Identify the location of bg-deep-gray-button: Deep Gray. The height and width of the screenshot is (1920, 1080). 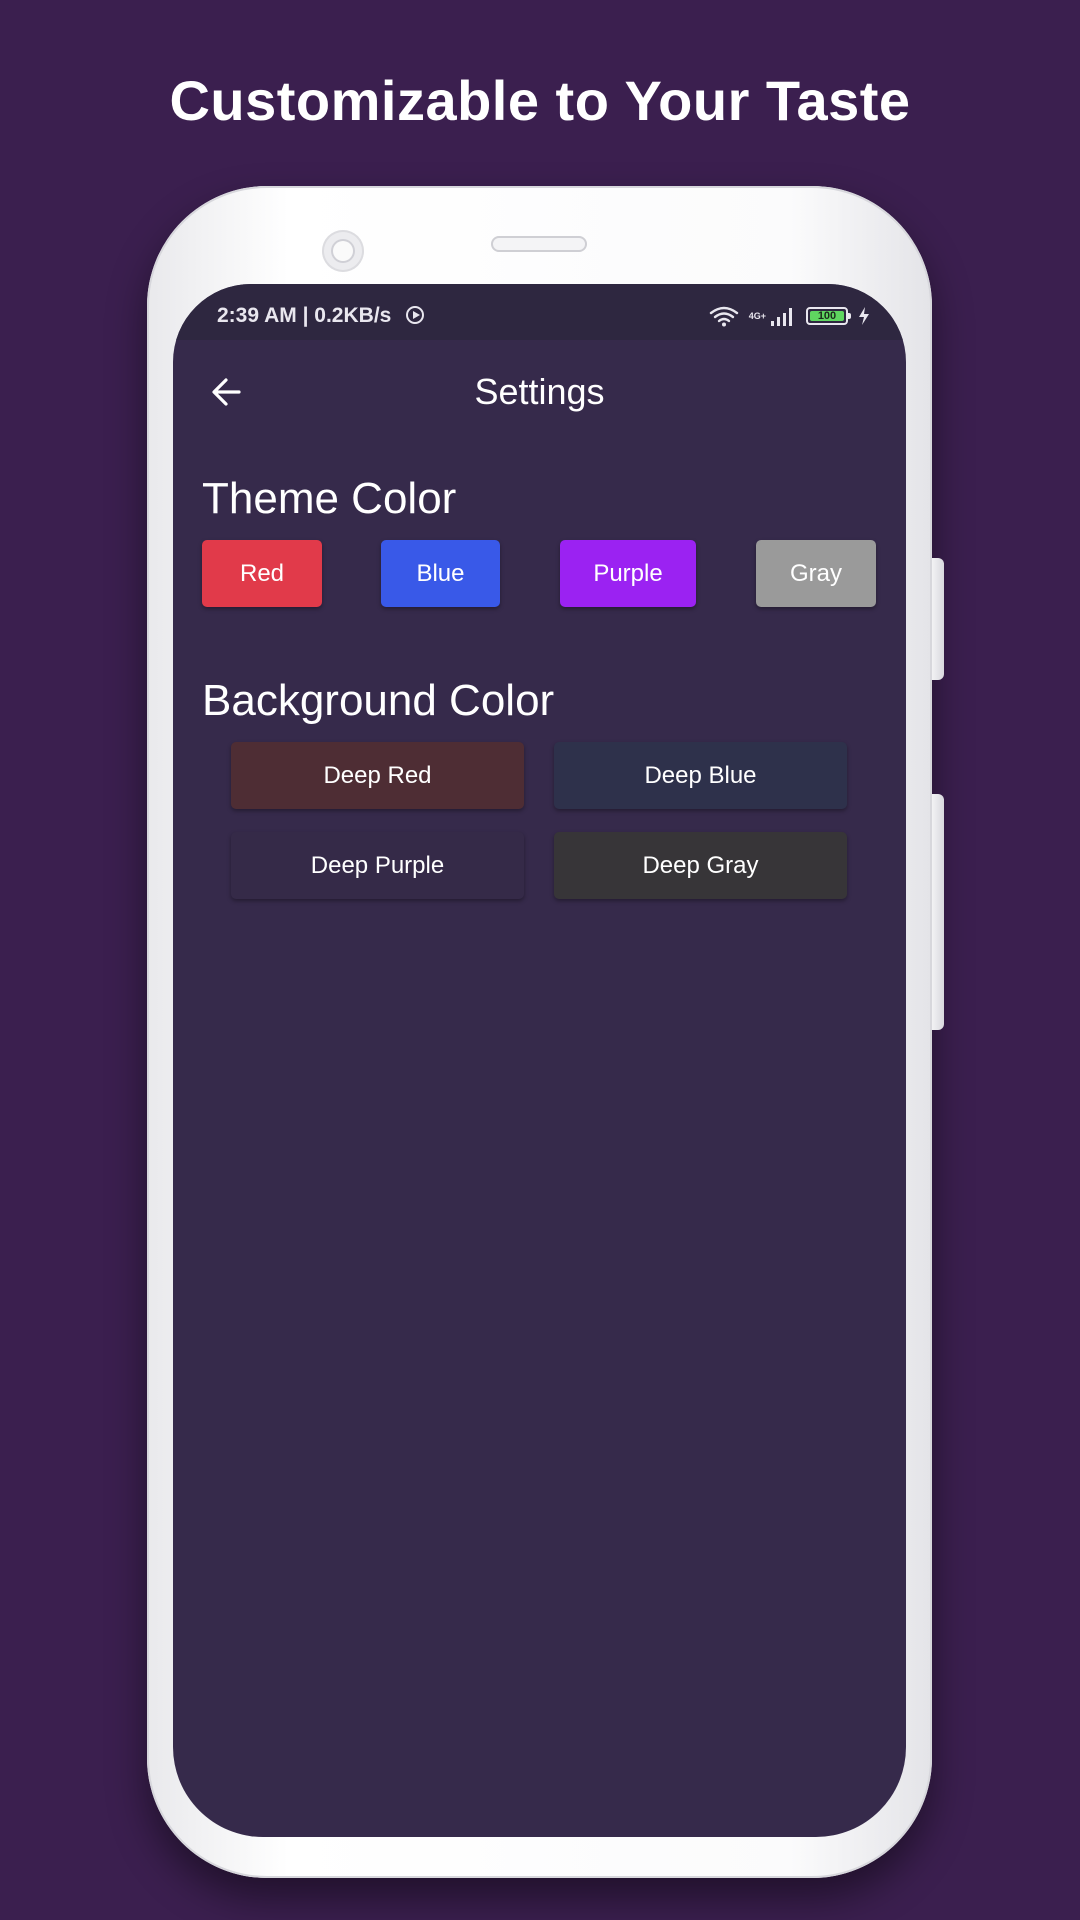
(700, 865).